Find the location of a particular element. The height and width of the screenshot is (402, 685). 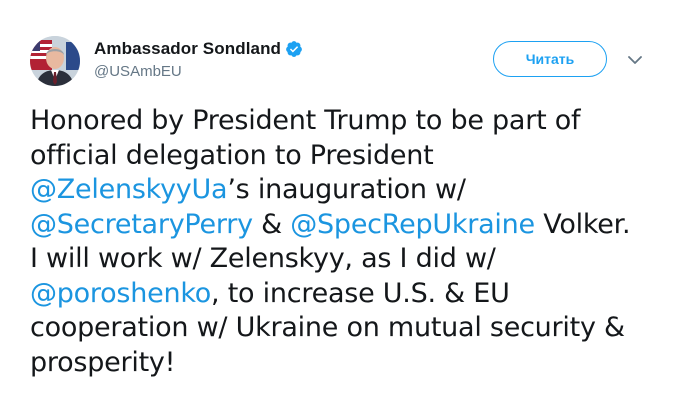

mention-link: @poroshenko is located at coordinates (120, 293).